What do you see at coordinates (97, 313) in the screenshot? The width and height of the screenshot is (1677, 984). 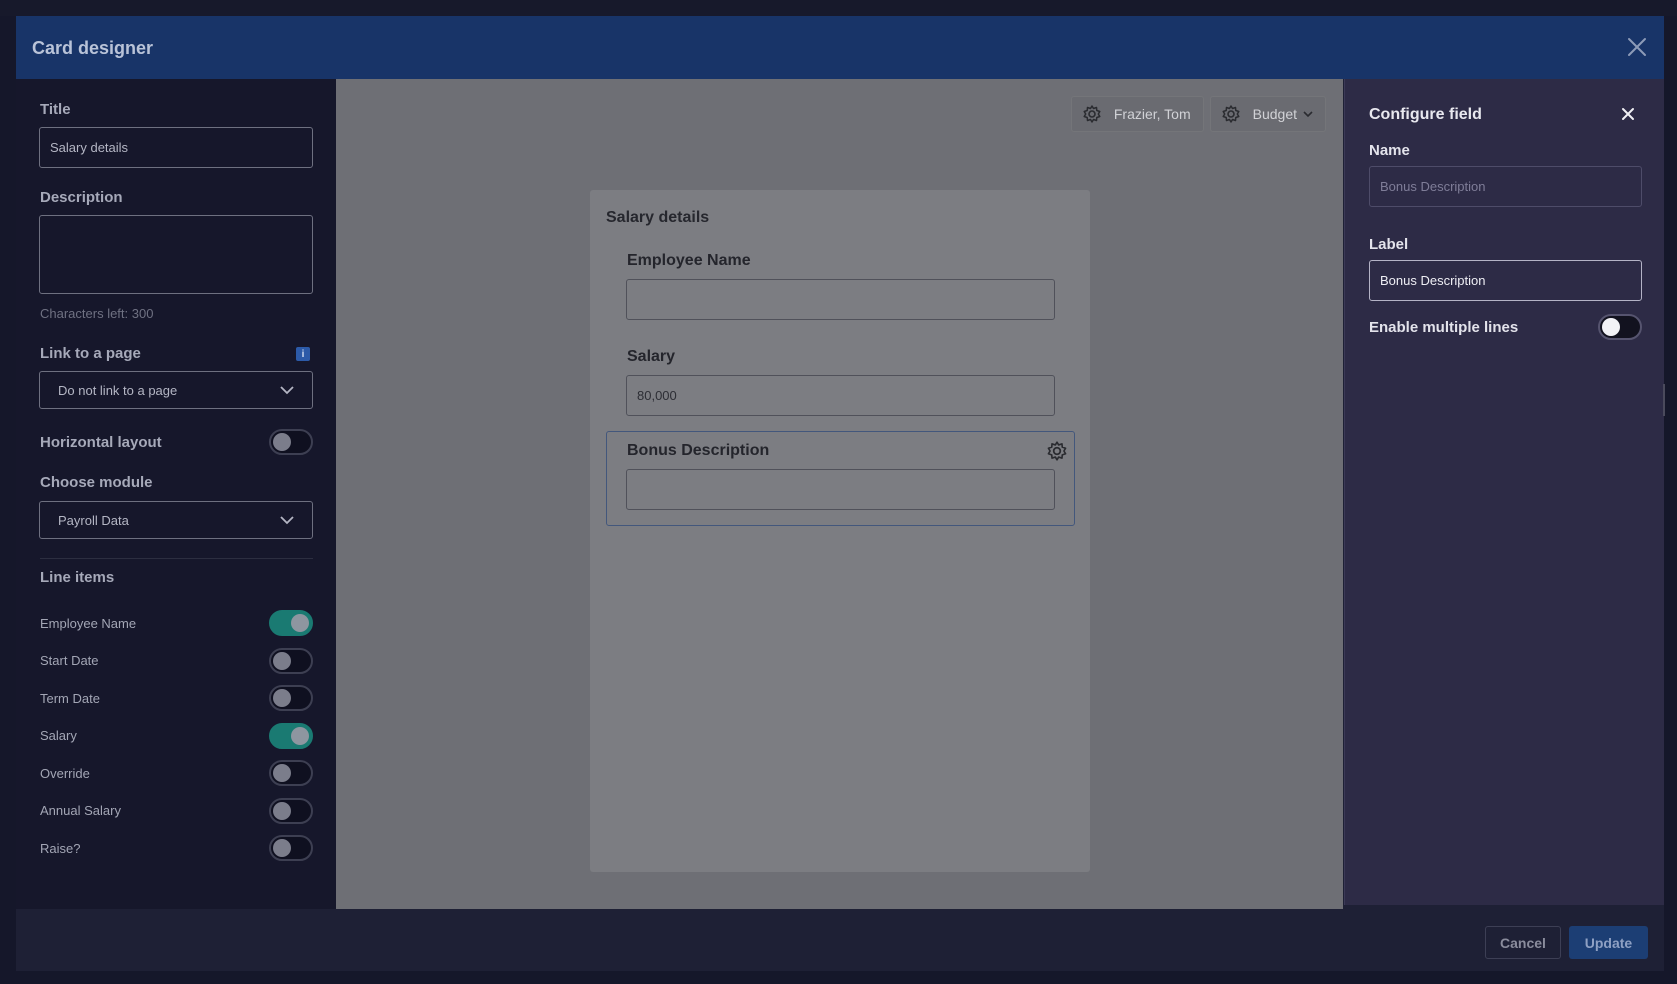 I see `characters-left-hint: Characters left: 300` at bounding box center [97, 313].